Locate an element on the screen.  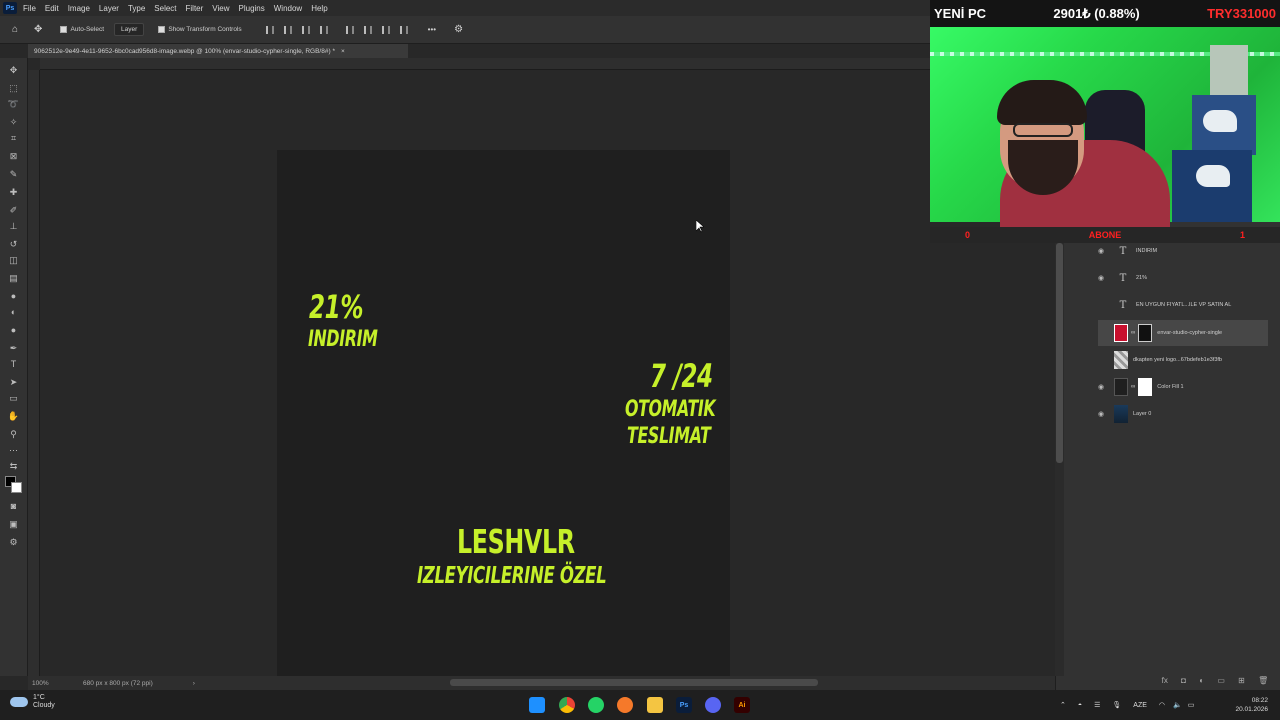
menu-view: View is located at coordinates (220, 8).